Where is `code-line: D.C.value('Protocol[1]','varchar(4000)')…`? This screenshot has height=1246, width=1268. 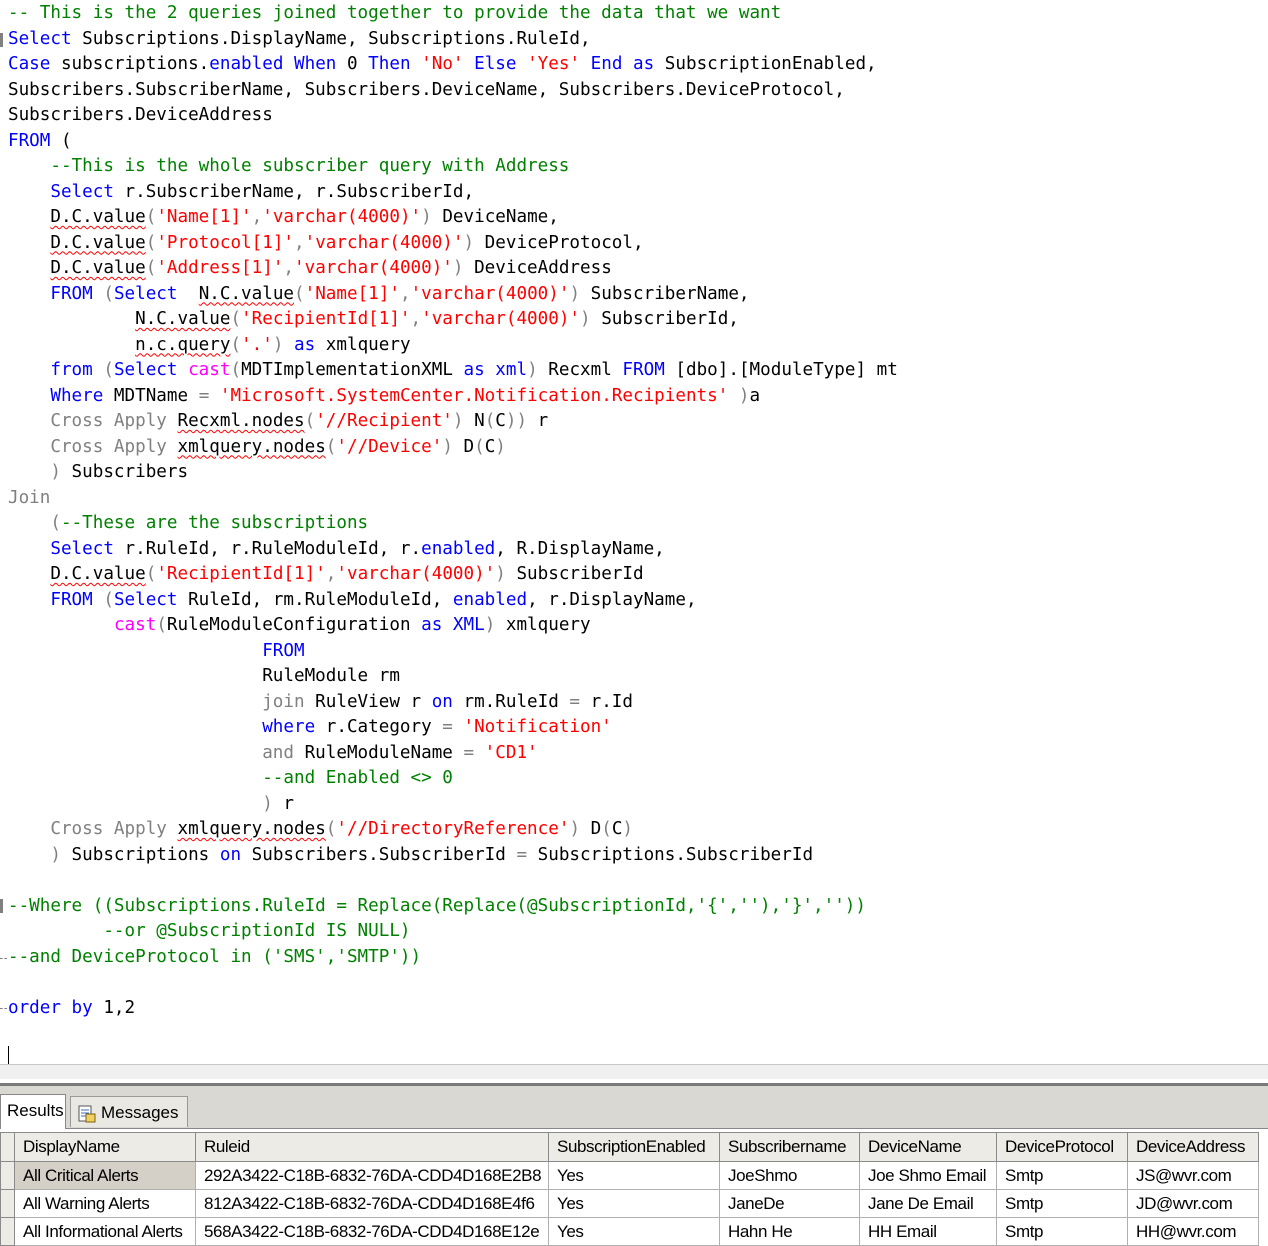 code-line: D.C.value('Protocol[1]','varchar(4000)')… is located at coordinates (325, 243).